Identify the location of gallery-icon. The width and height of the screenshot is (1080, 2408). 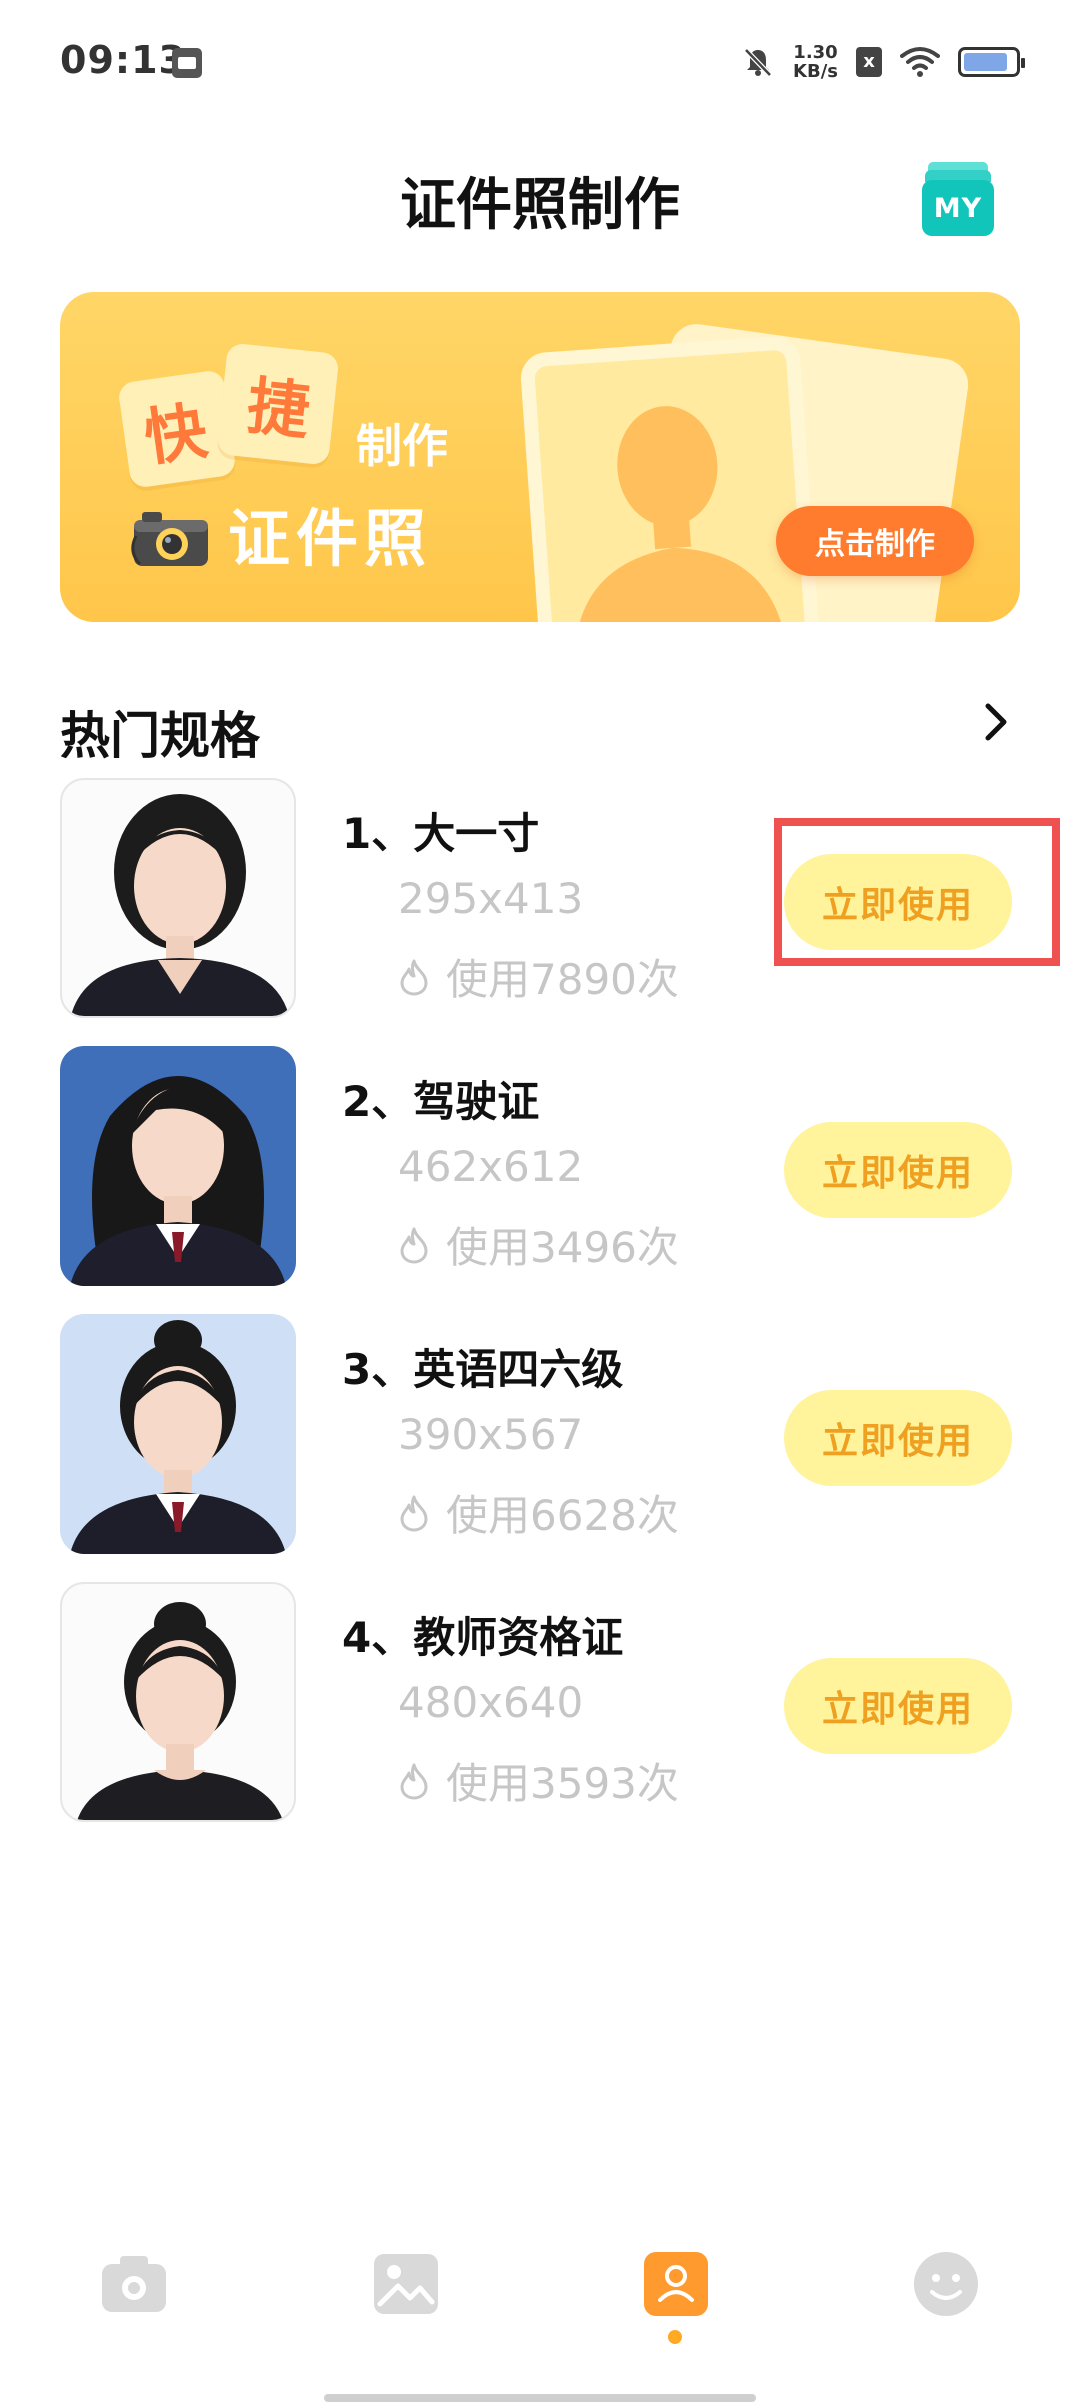
(406, 2284).